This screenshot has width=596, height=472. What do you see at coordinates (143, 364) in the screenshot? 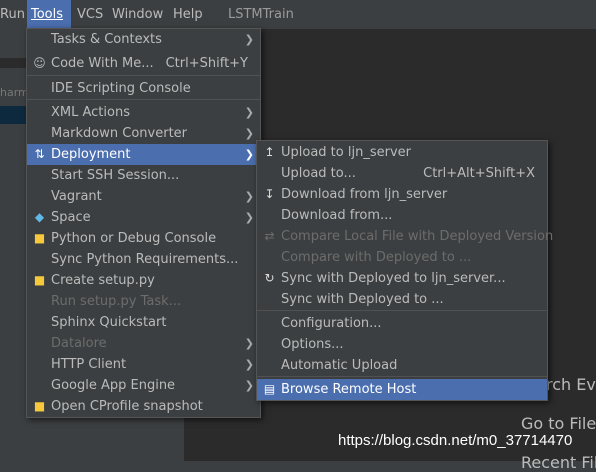
I see `menu-item-http-client: HTTP Client ❯` at bounding box center [143, 364].